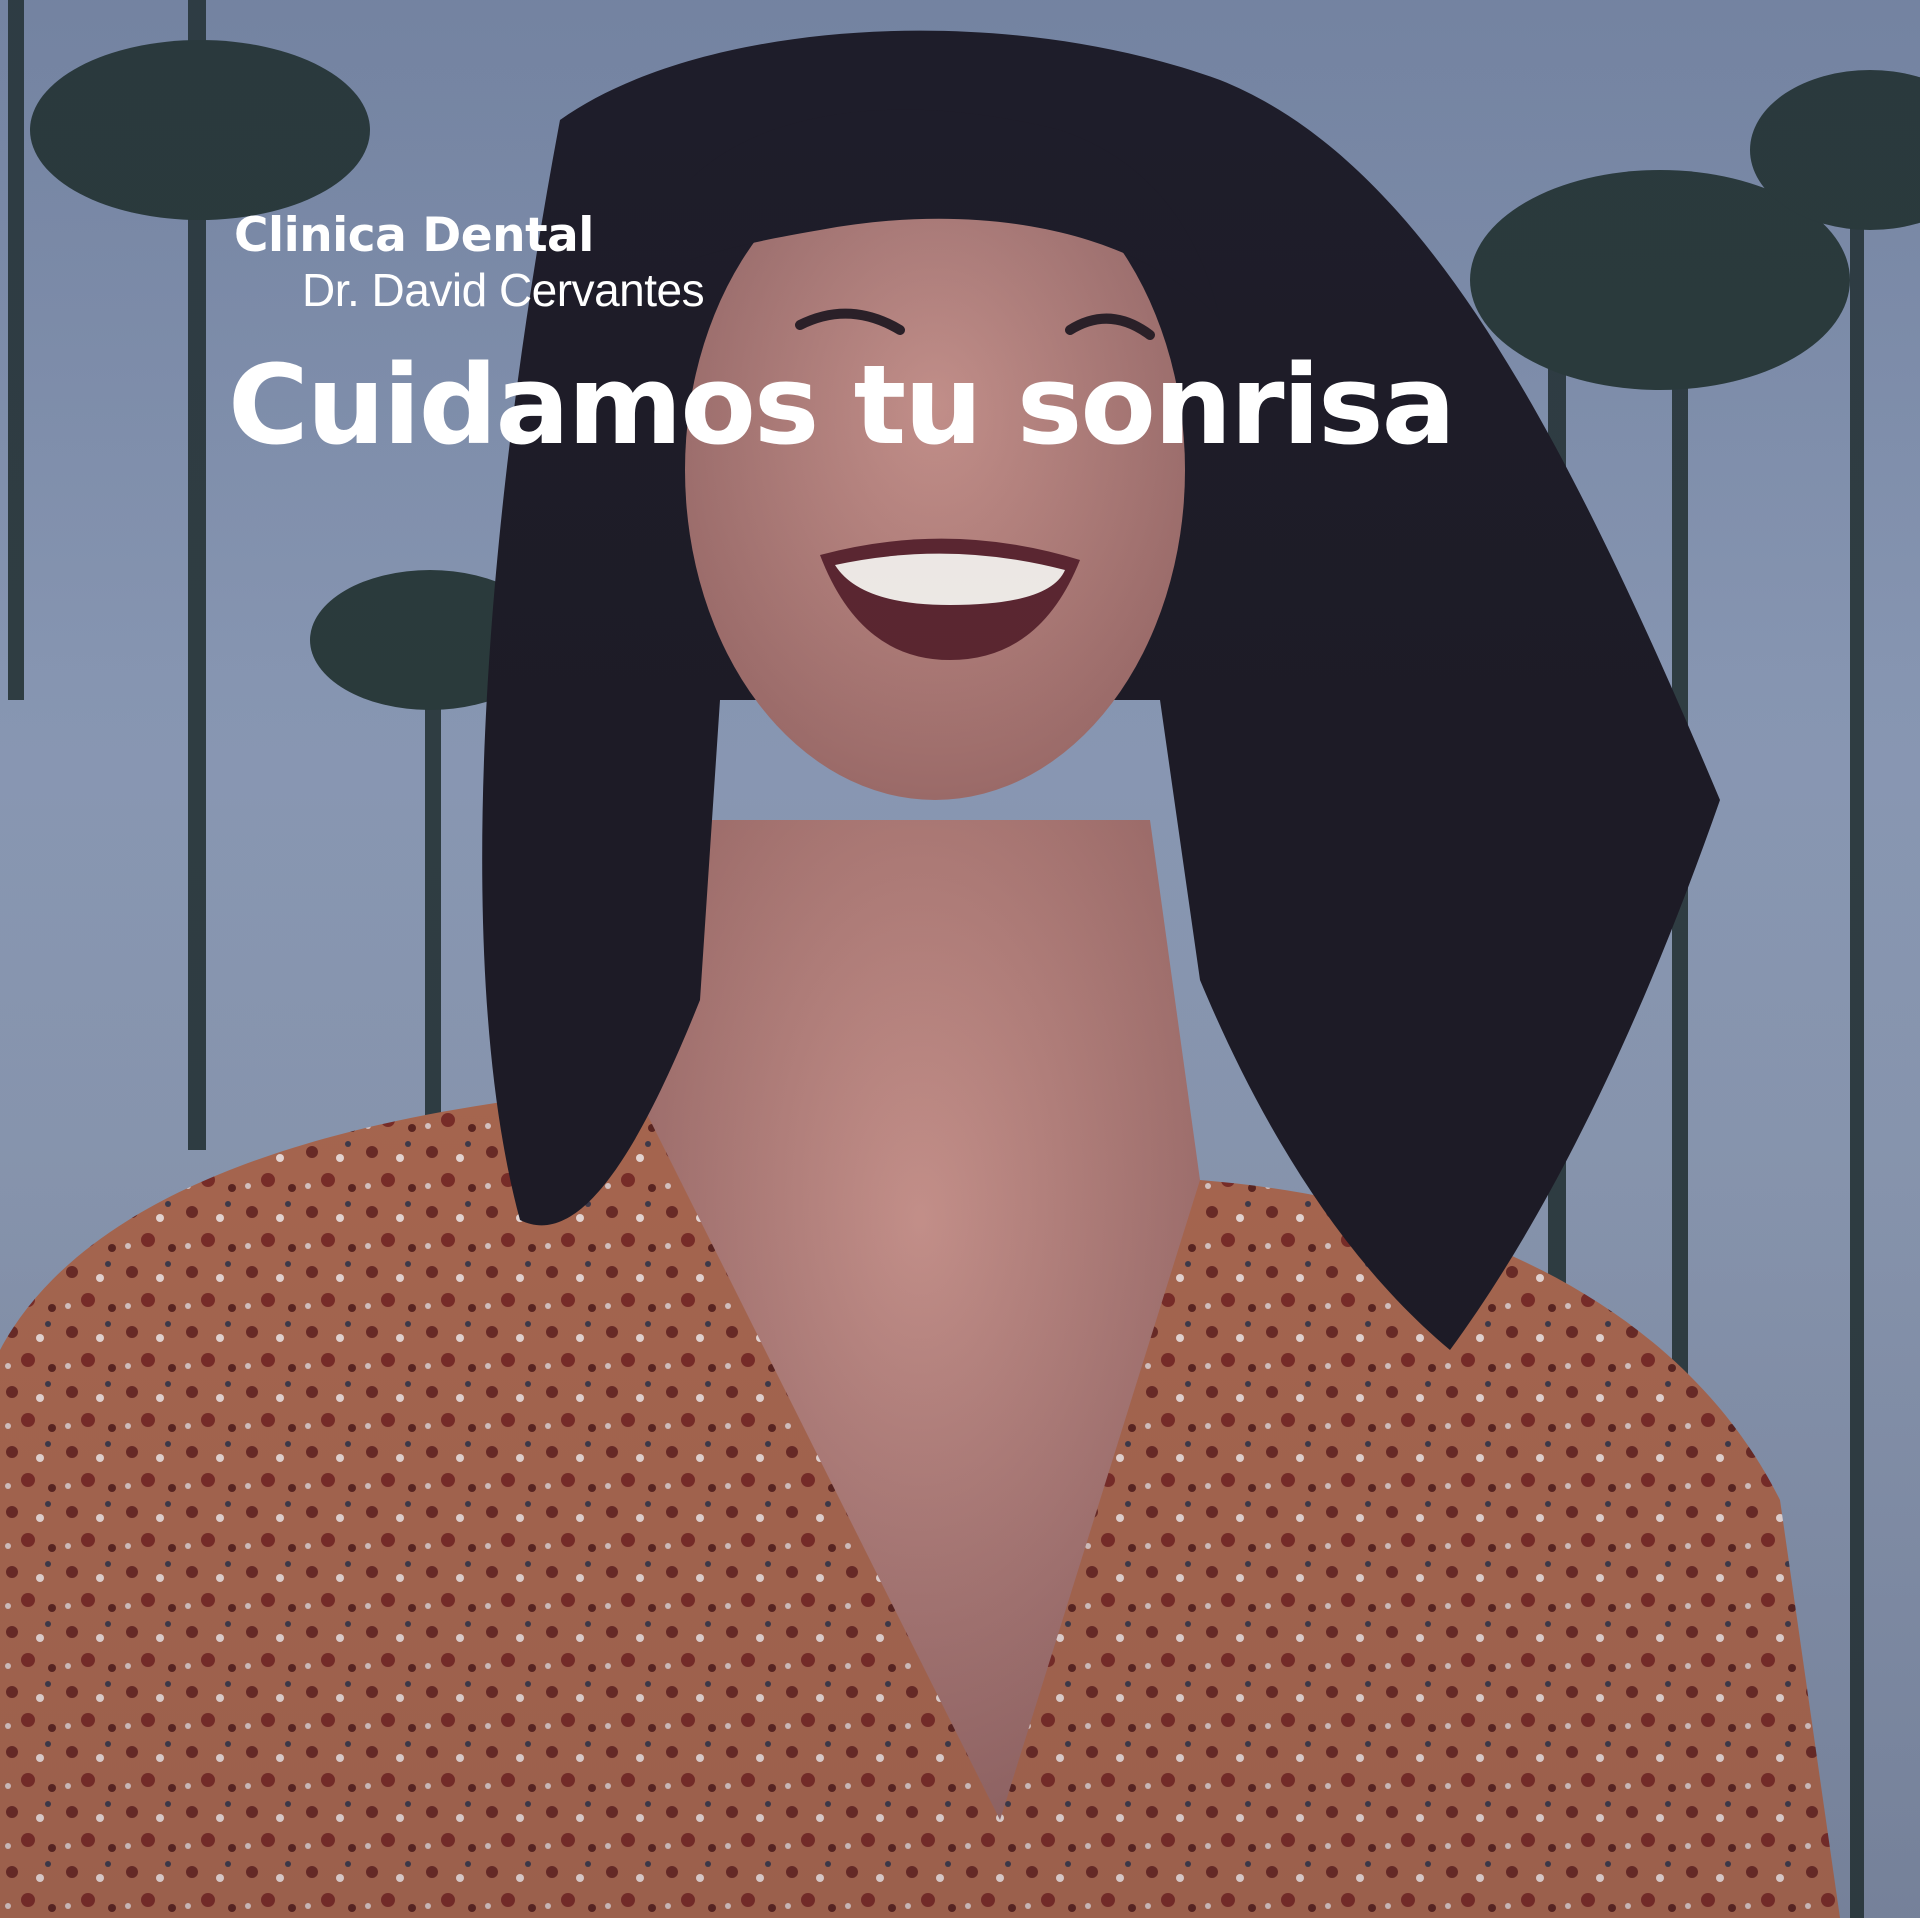  Describe the element at coordinates (842, 405) in the screenshot. I see `hero-headline: Cuidamos tu sonrisa` at that location.